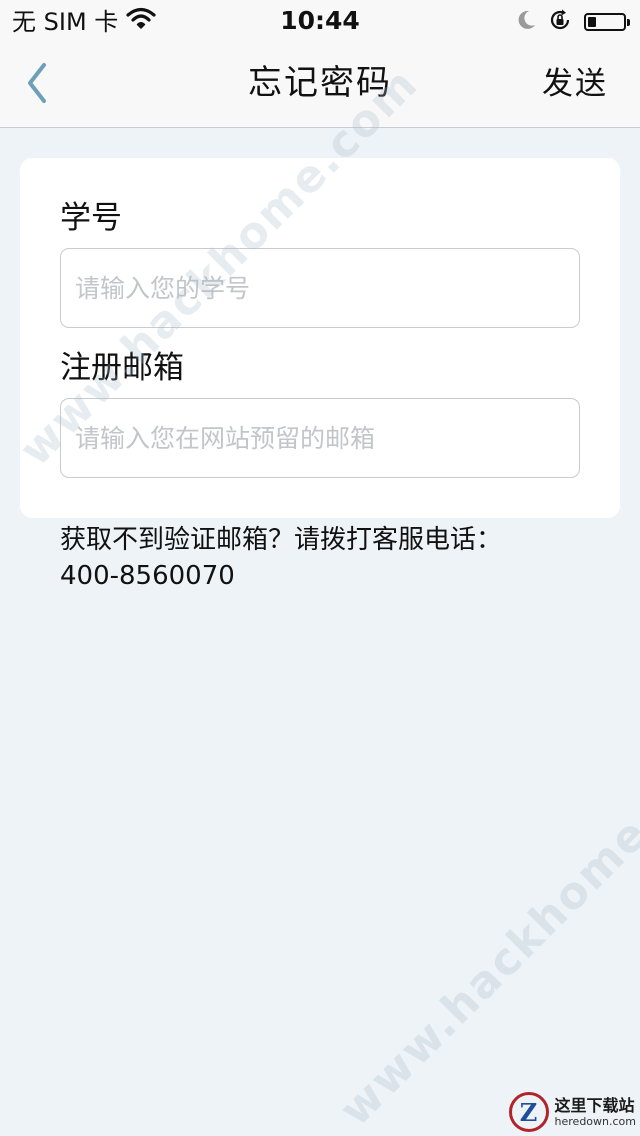 The width and height of the screenshot is (640, 1136). What do you see at coordinates (560, 22) in the screenshot?
I see `rotation-lock-icon` at bounding box center [560, 22].